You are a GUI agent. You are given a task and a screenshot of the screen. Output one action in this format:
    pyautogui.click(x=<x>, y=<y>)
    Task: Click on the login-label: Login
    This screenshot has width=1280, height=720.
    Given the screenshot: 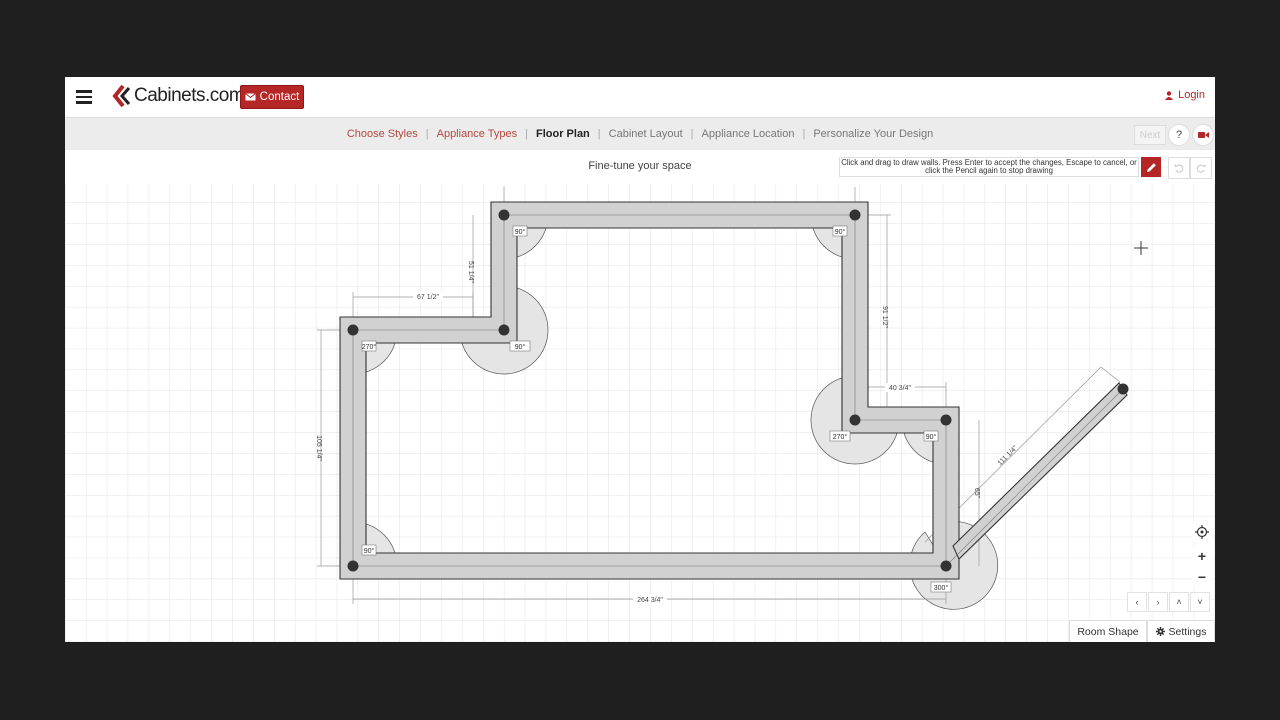 What is the action you would take?
    pyautogui.click(x=1191, y=95)
    